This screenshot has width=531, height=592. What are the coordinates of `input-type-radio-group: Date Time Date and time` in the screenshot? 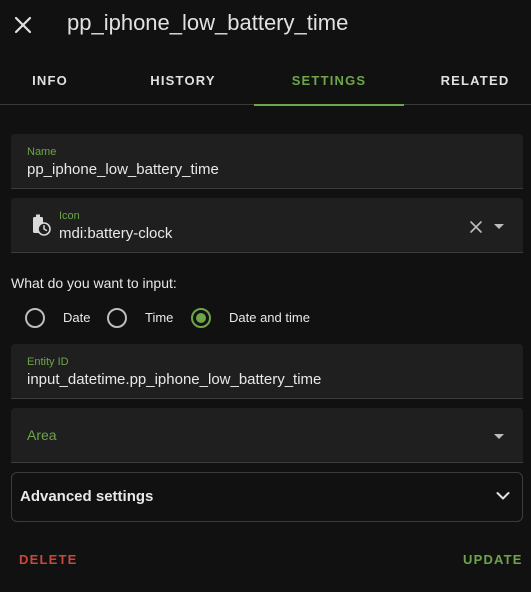 It's located at (265, 318).